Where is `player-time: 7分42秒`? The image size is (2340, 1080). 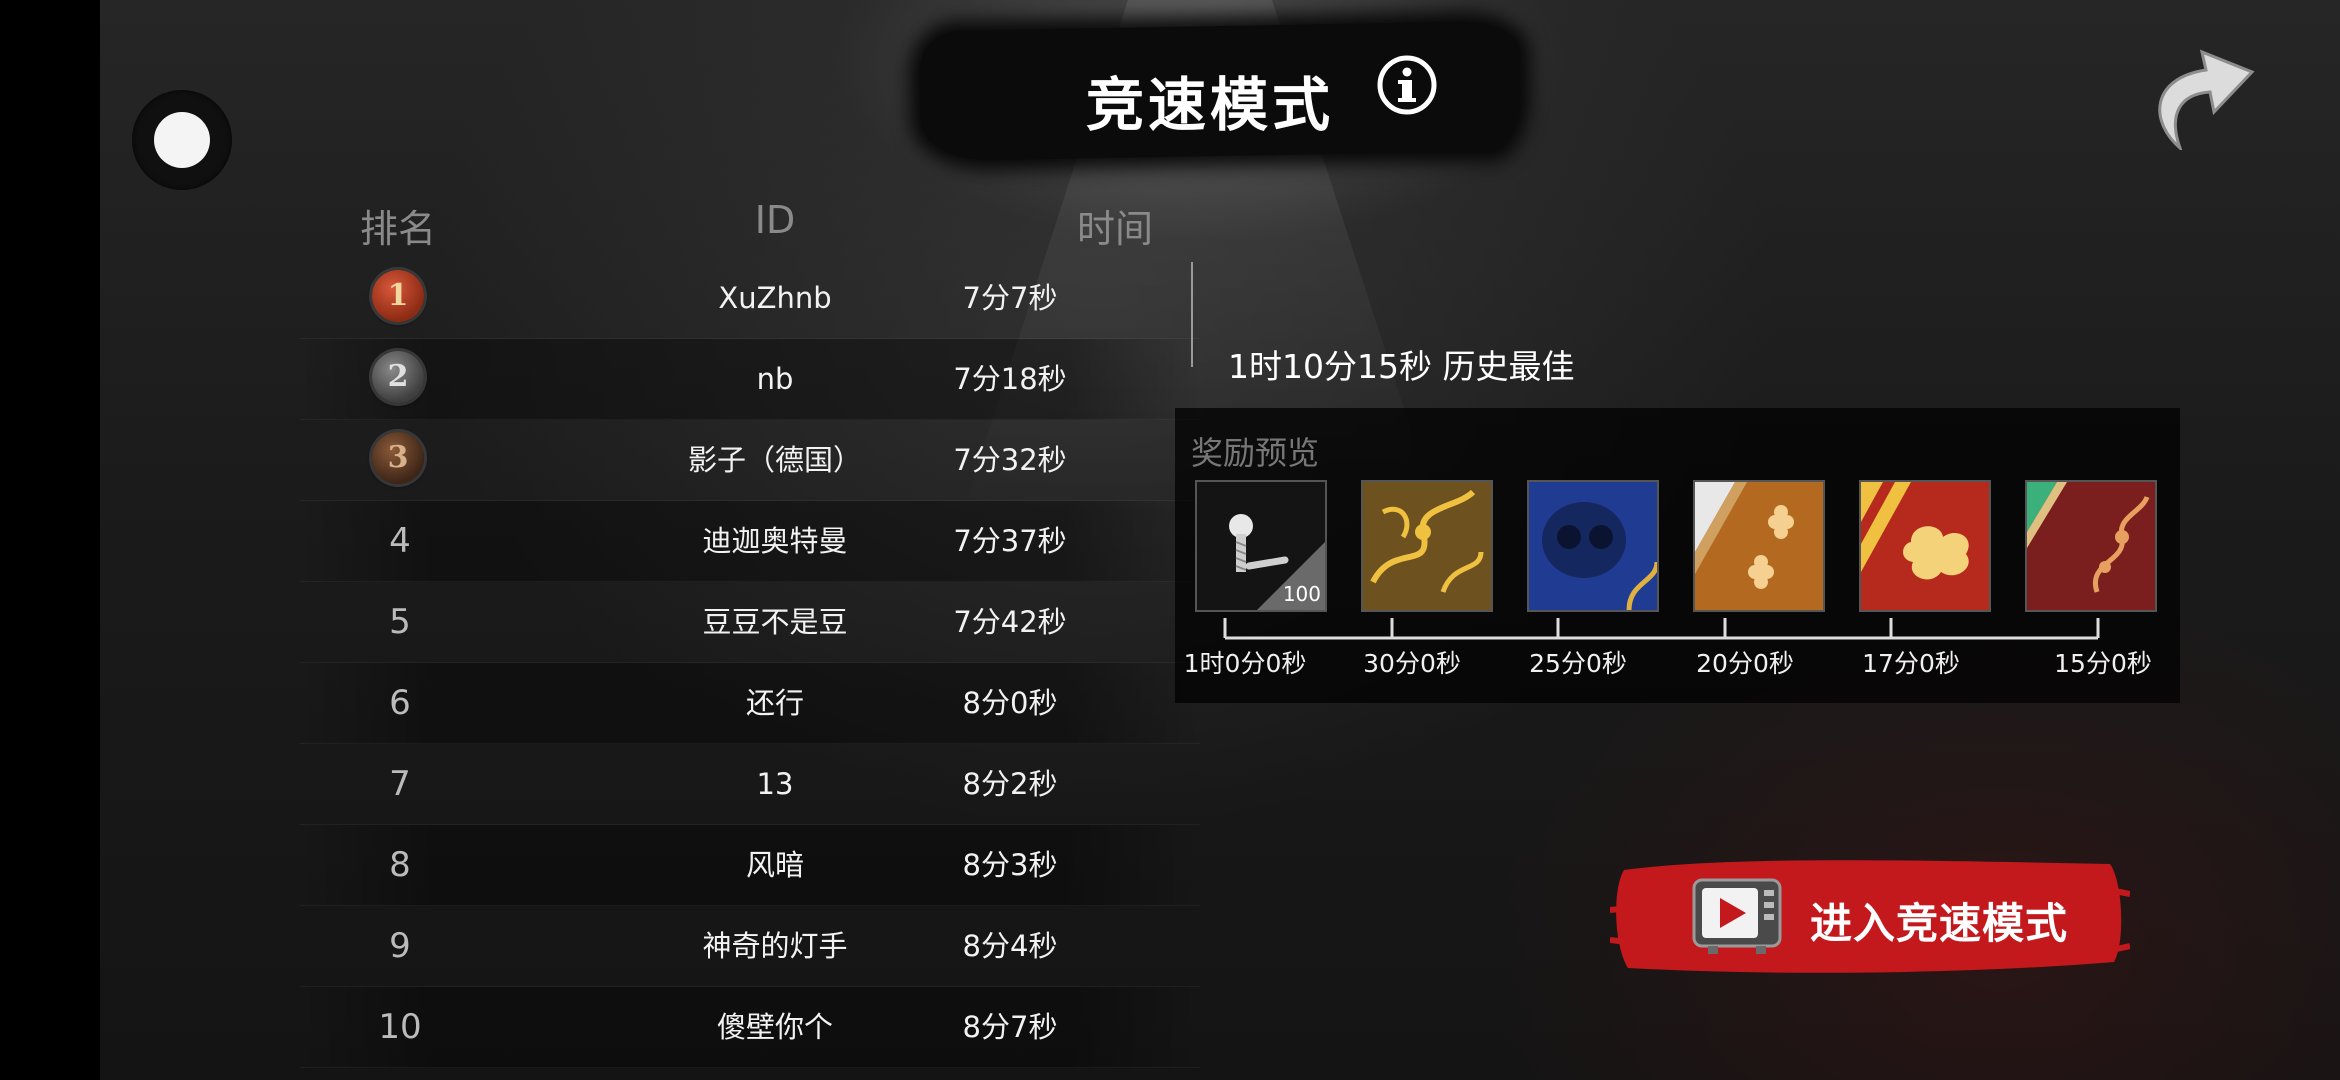
player-time: 7分42秒 is located at coordinates (1010, 622).